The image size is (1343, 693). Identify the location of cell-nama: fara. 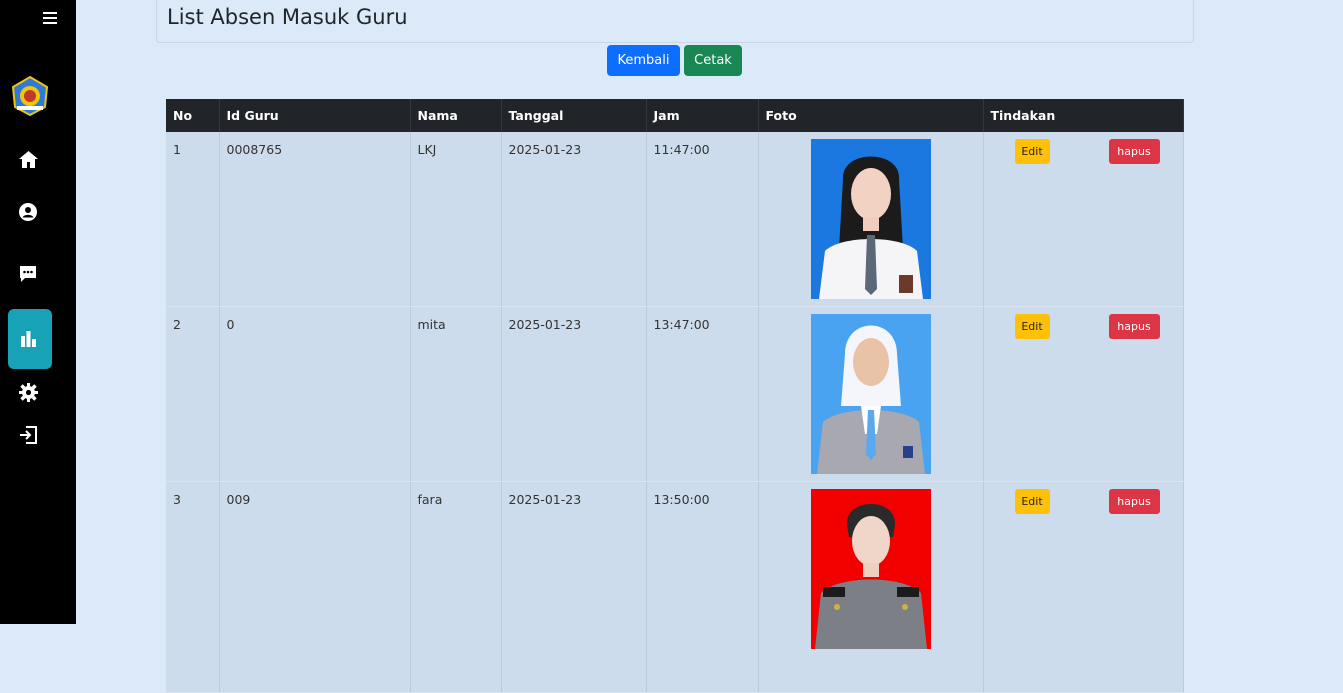
(456, 587).